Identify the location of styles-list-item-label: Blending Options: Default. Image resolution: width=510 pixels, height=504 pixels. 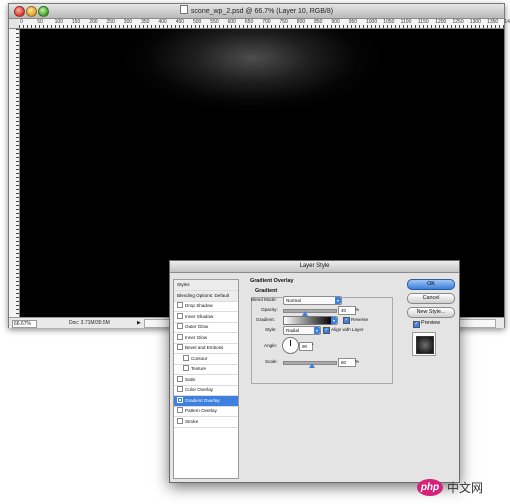
(203, 295).